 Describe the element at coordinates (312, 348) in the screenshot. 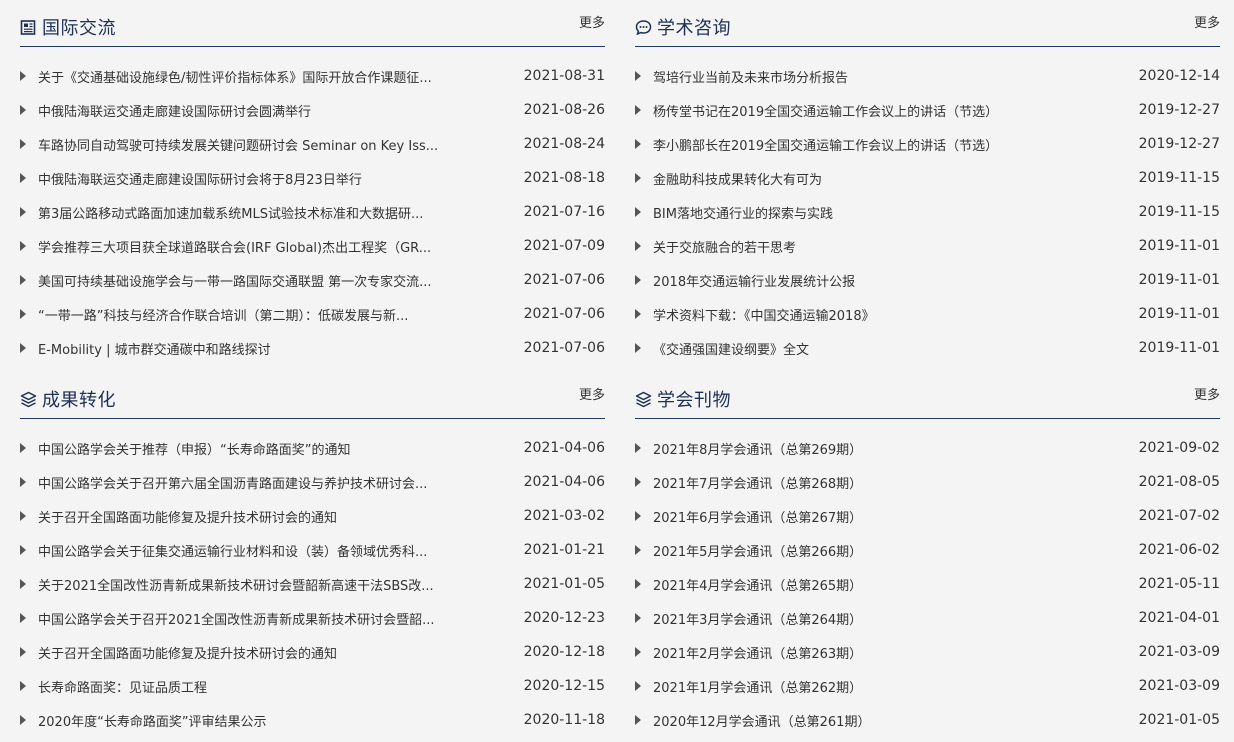

I see `list-item: E-Mobility | 城市群交通碳中和路线探讨 2021-07-06` at that location.